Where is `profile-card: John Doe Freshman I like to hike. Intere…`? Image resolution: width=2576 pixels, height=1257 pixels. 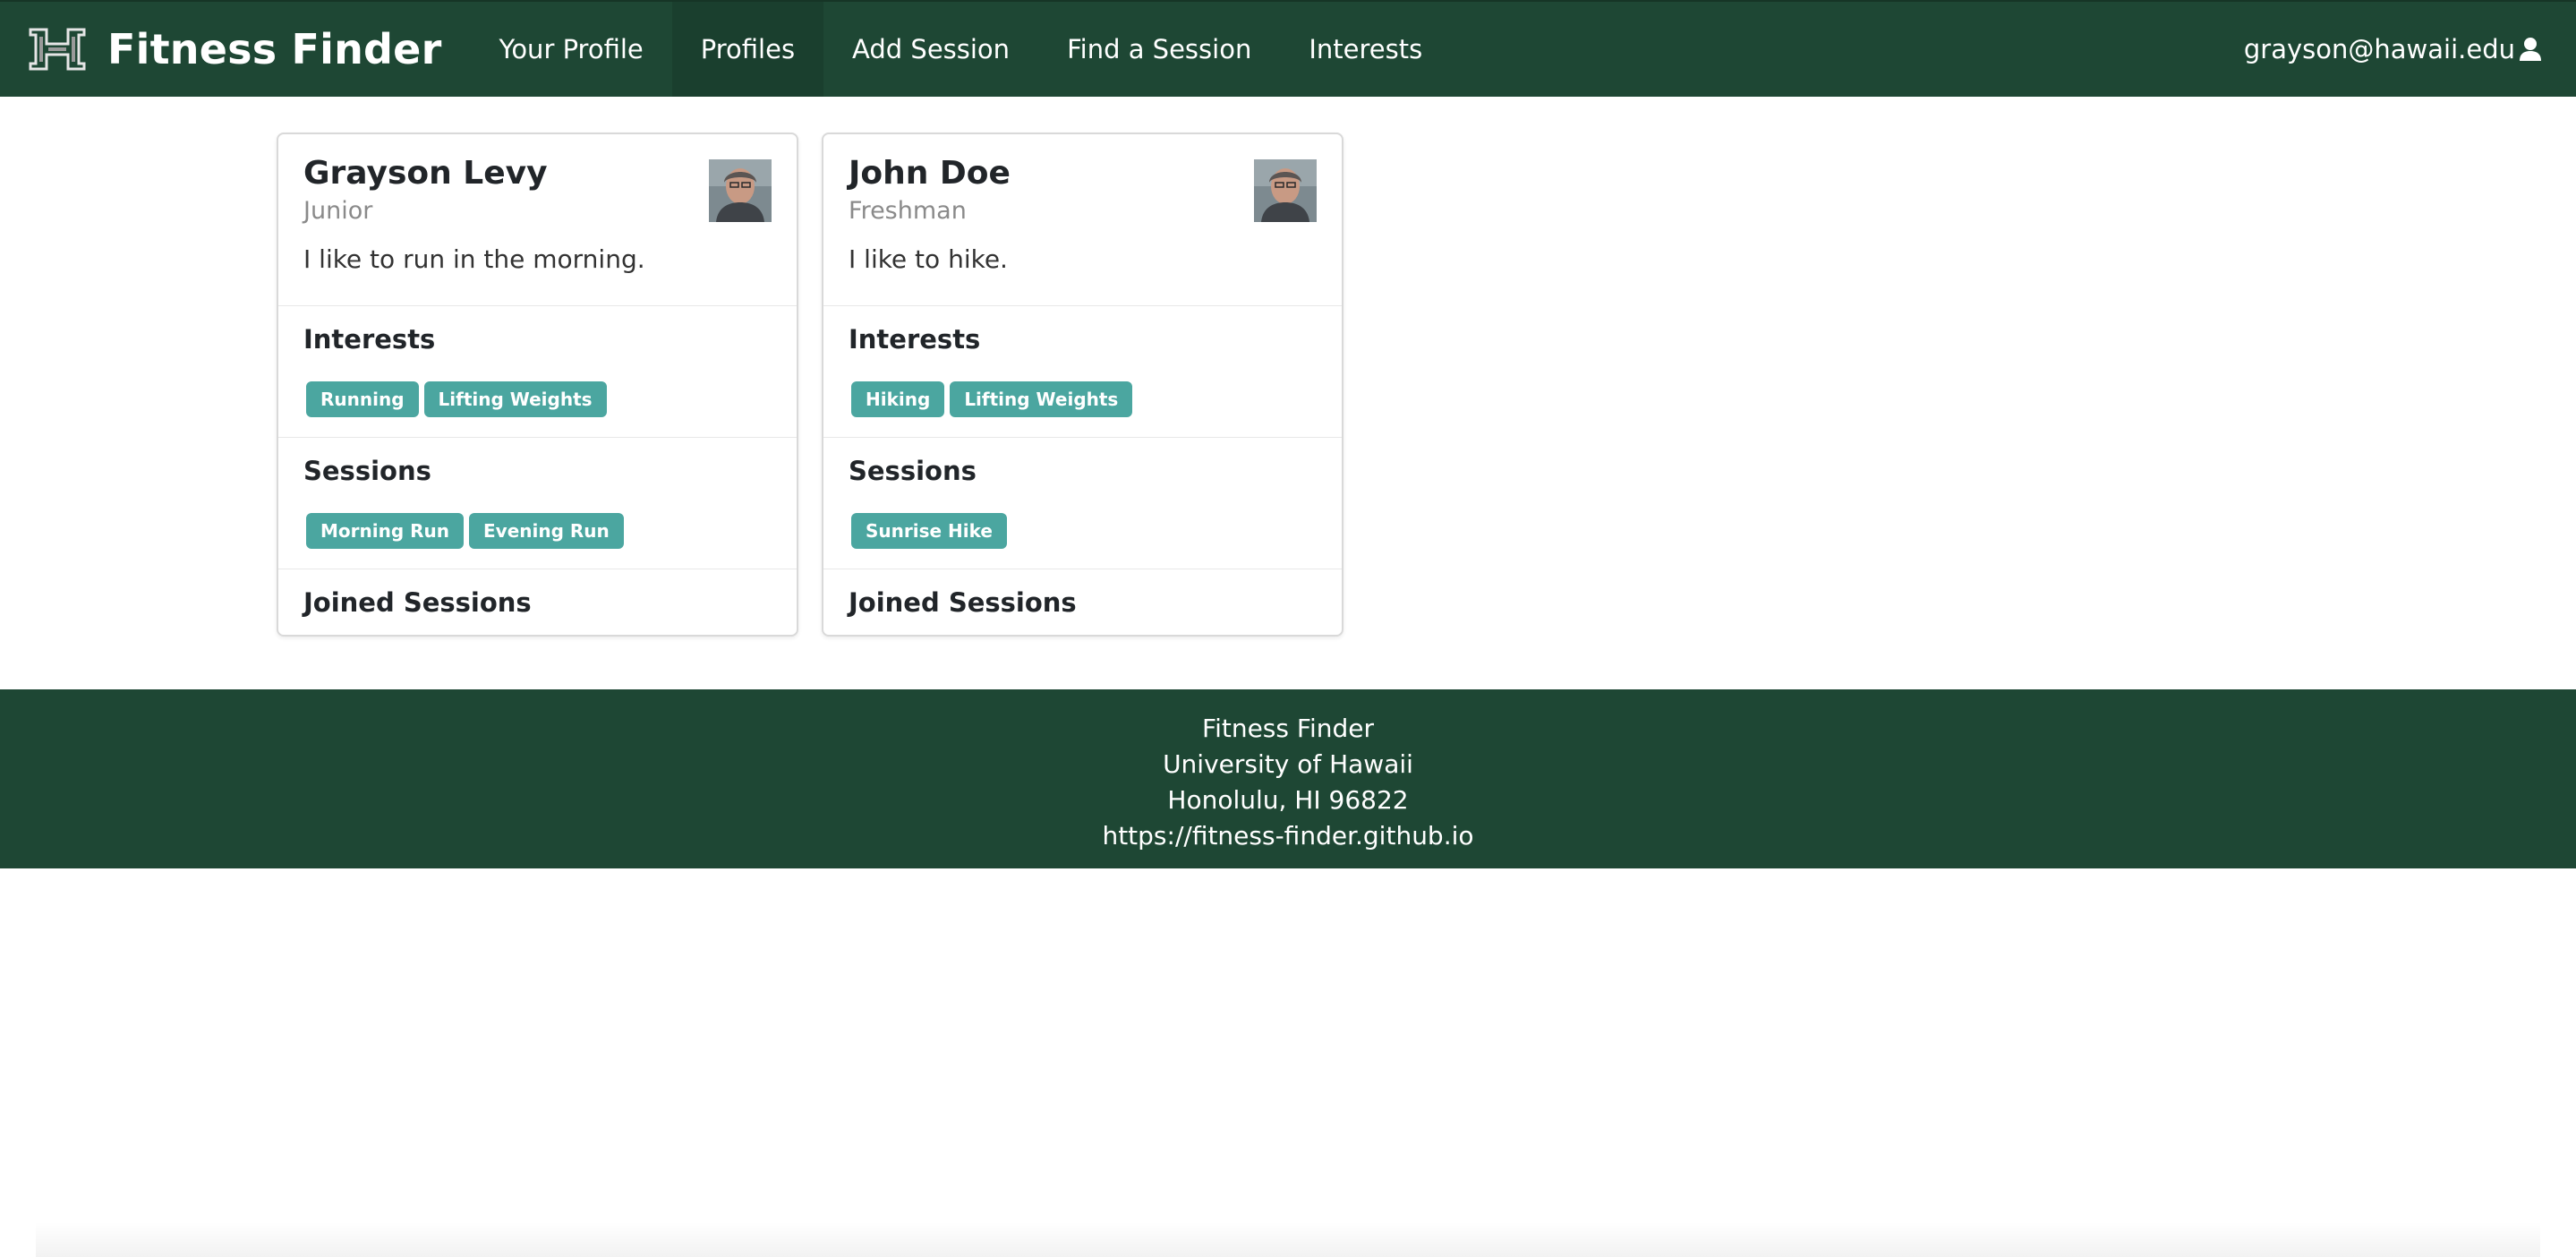 profile-card: John Doe Freshman I like to hike. Intere… is located at coordinates (1082, 385).